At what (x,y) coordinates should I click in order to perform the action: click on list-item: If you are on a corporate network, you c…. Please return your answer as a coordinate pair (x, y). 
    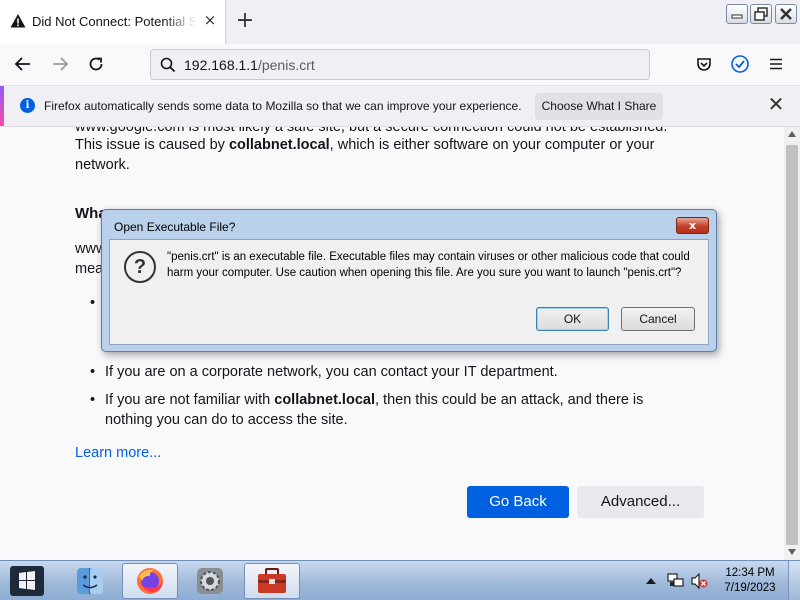
    Looking at the image, I should click on (387, 372).